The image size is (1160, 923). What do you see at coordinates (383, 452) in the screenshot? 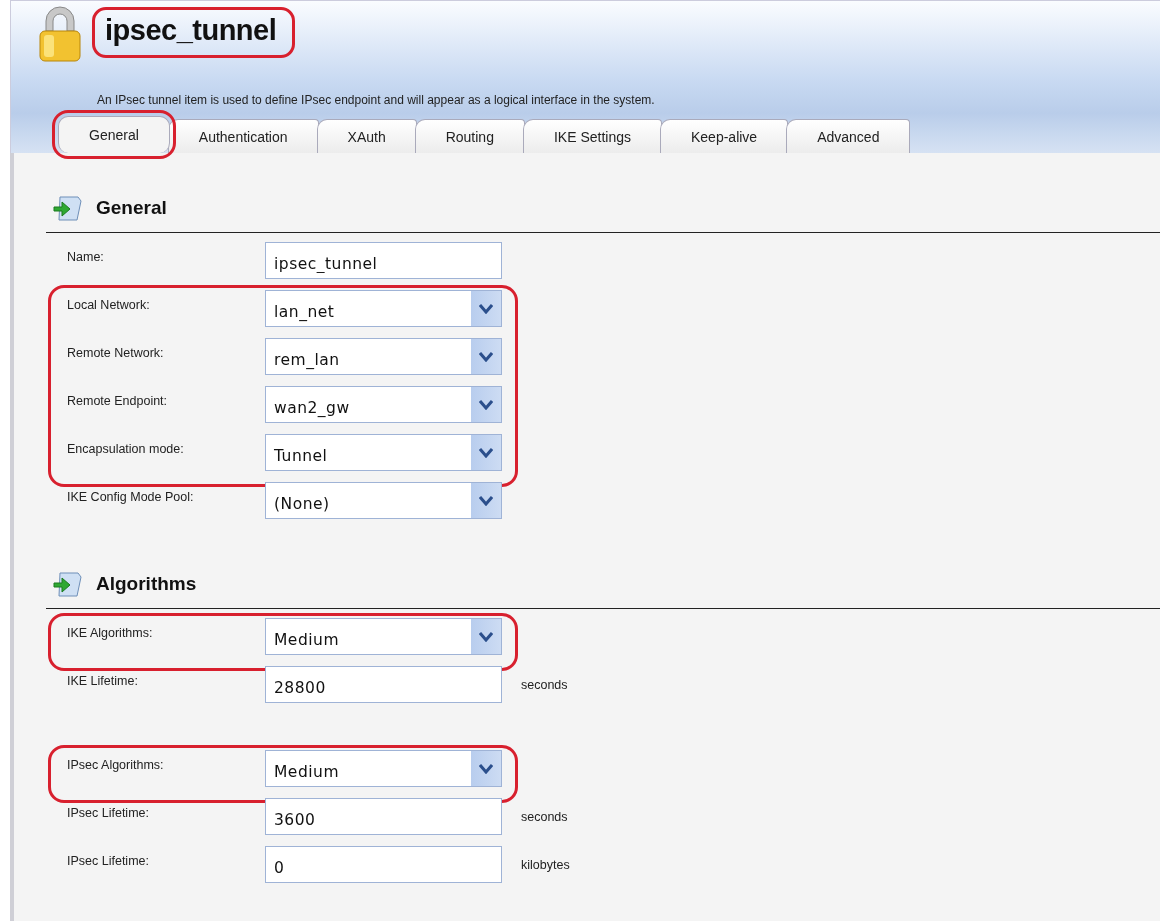
I see `dropdown: Tunnel` at bounding box center [383, 452].